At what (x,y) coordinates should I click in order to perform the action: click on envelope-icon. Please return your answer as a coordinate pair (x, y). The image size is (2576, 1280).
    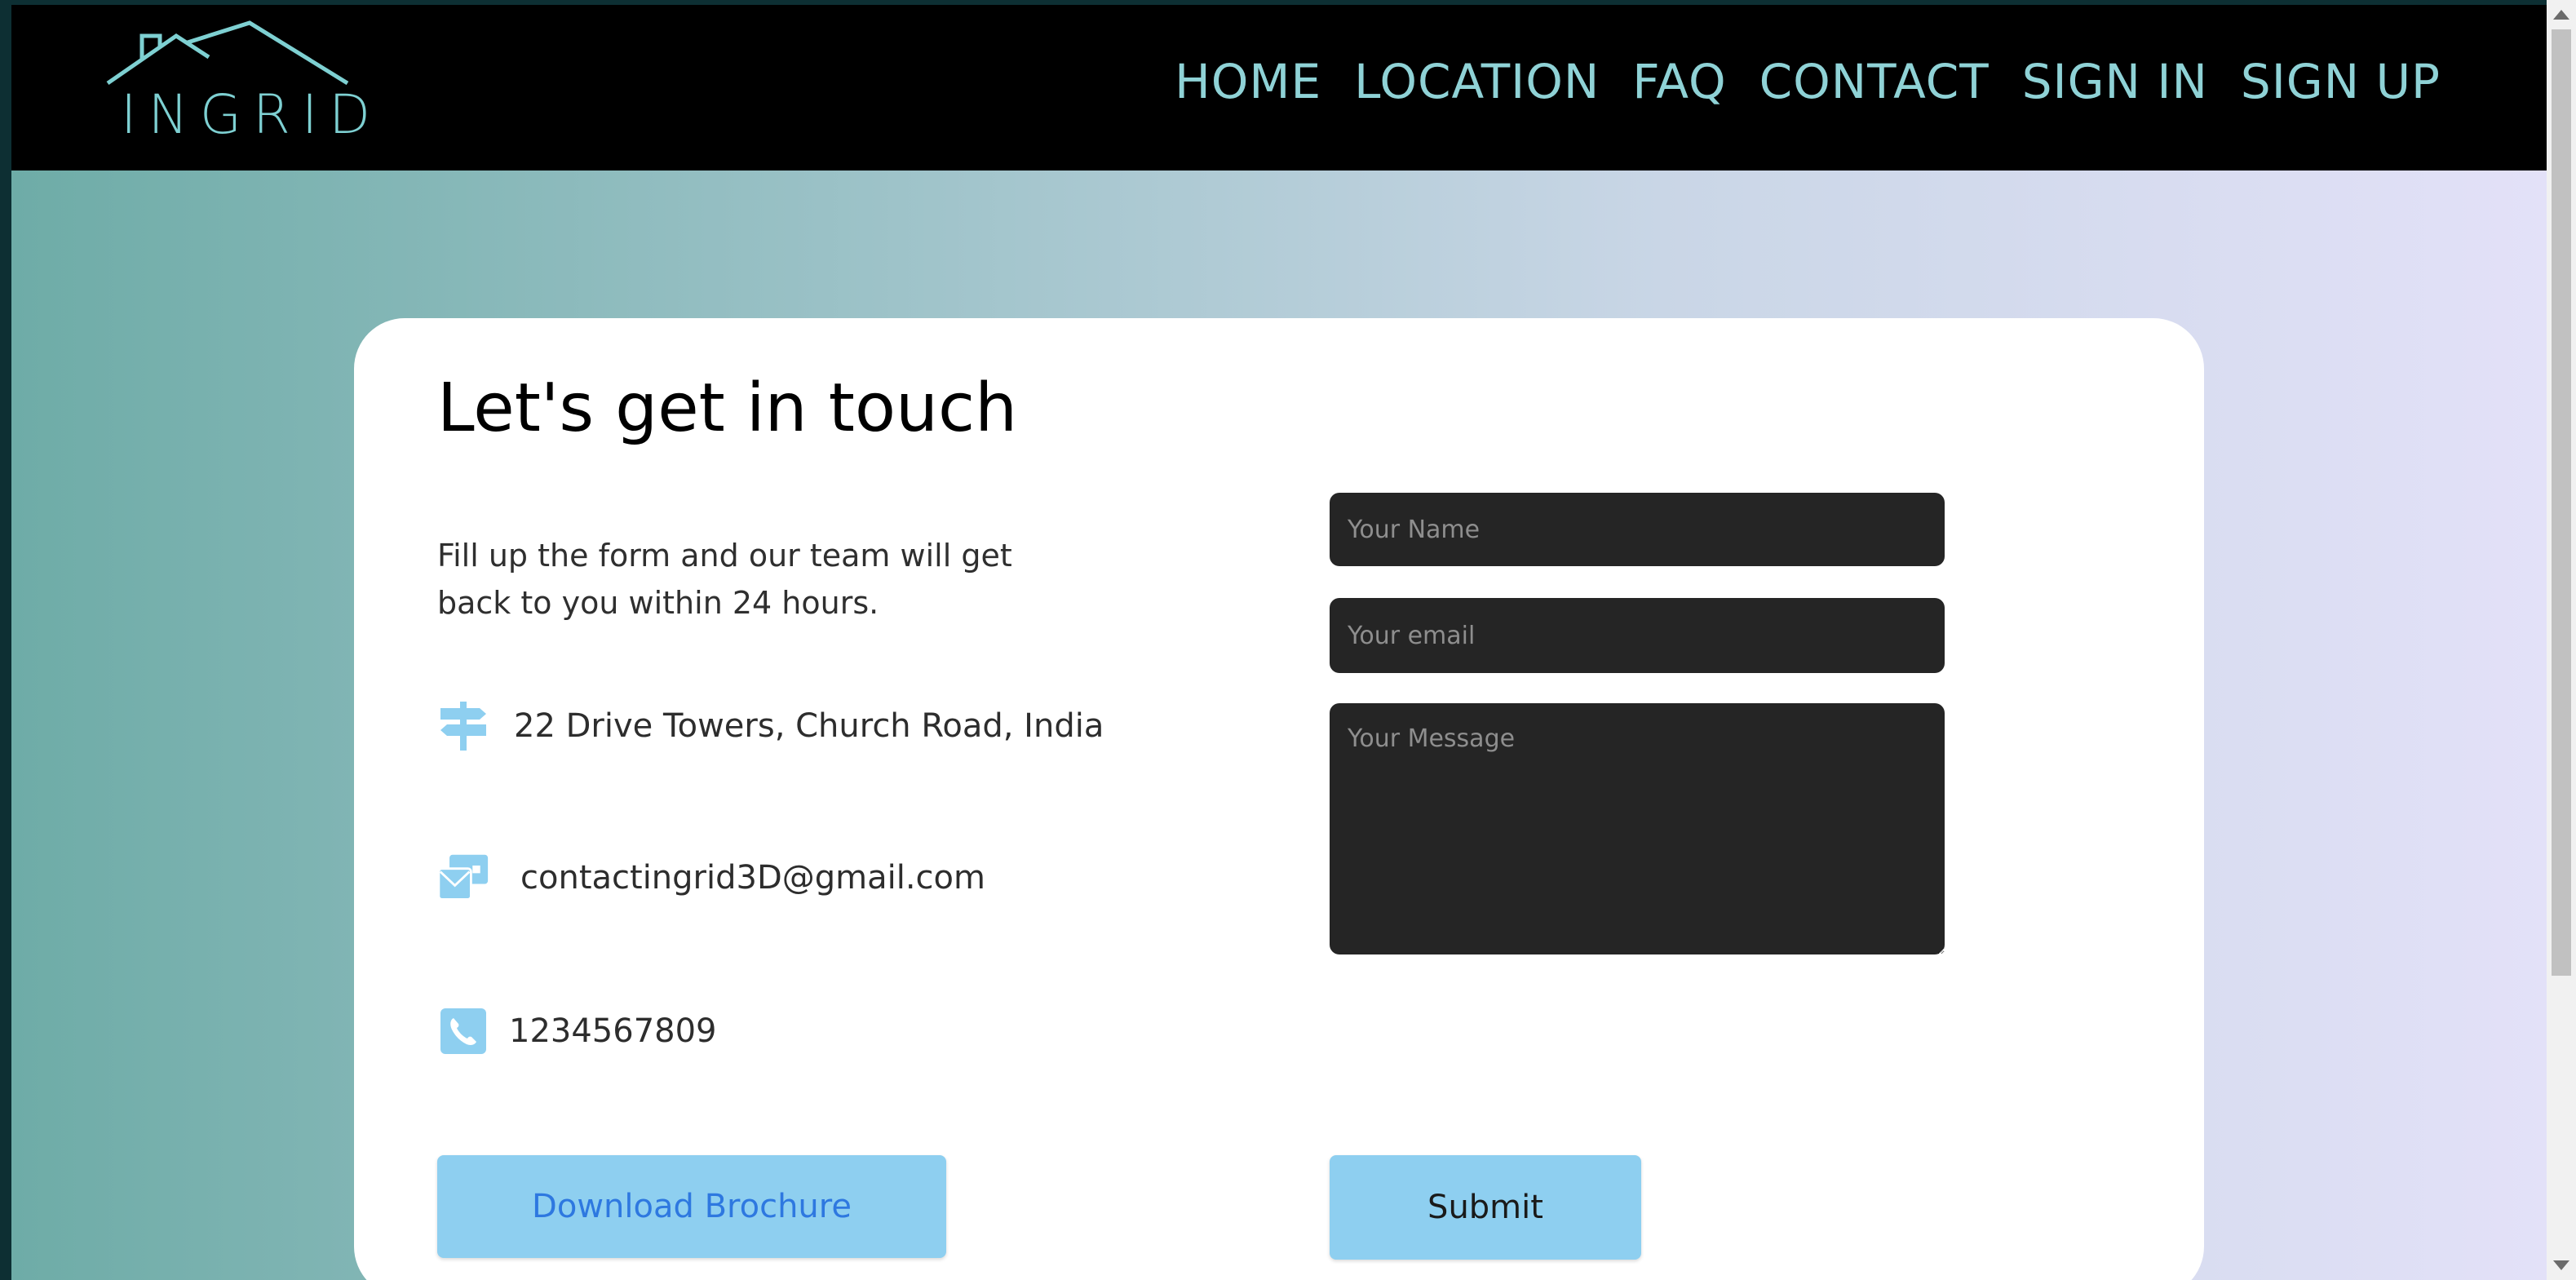
    Looking at the image, I should click on (463, 878).